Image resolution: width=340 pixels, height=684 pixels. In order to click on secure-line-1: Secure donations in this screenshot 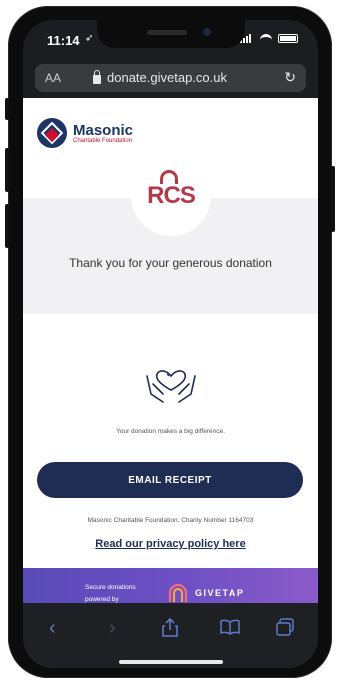, I will do `click(110, 587)`.